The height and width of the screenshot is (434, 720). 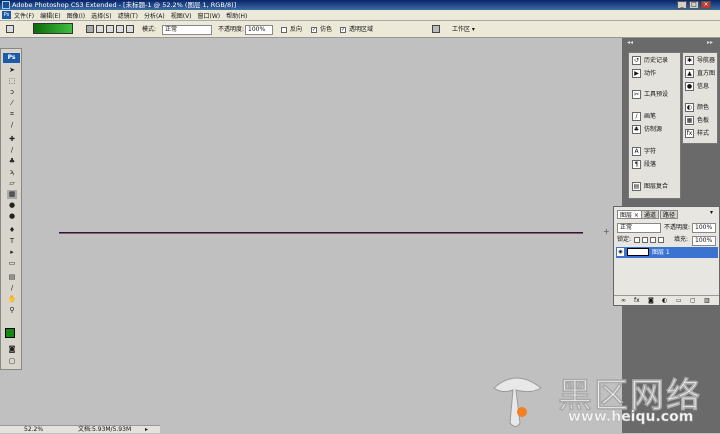 What do you see at coordinates (623, 301) in the screenshot?
I see `link-layers-icon: ∞` at bounding box center [623, 301].